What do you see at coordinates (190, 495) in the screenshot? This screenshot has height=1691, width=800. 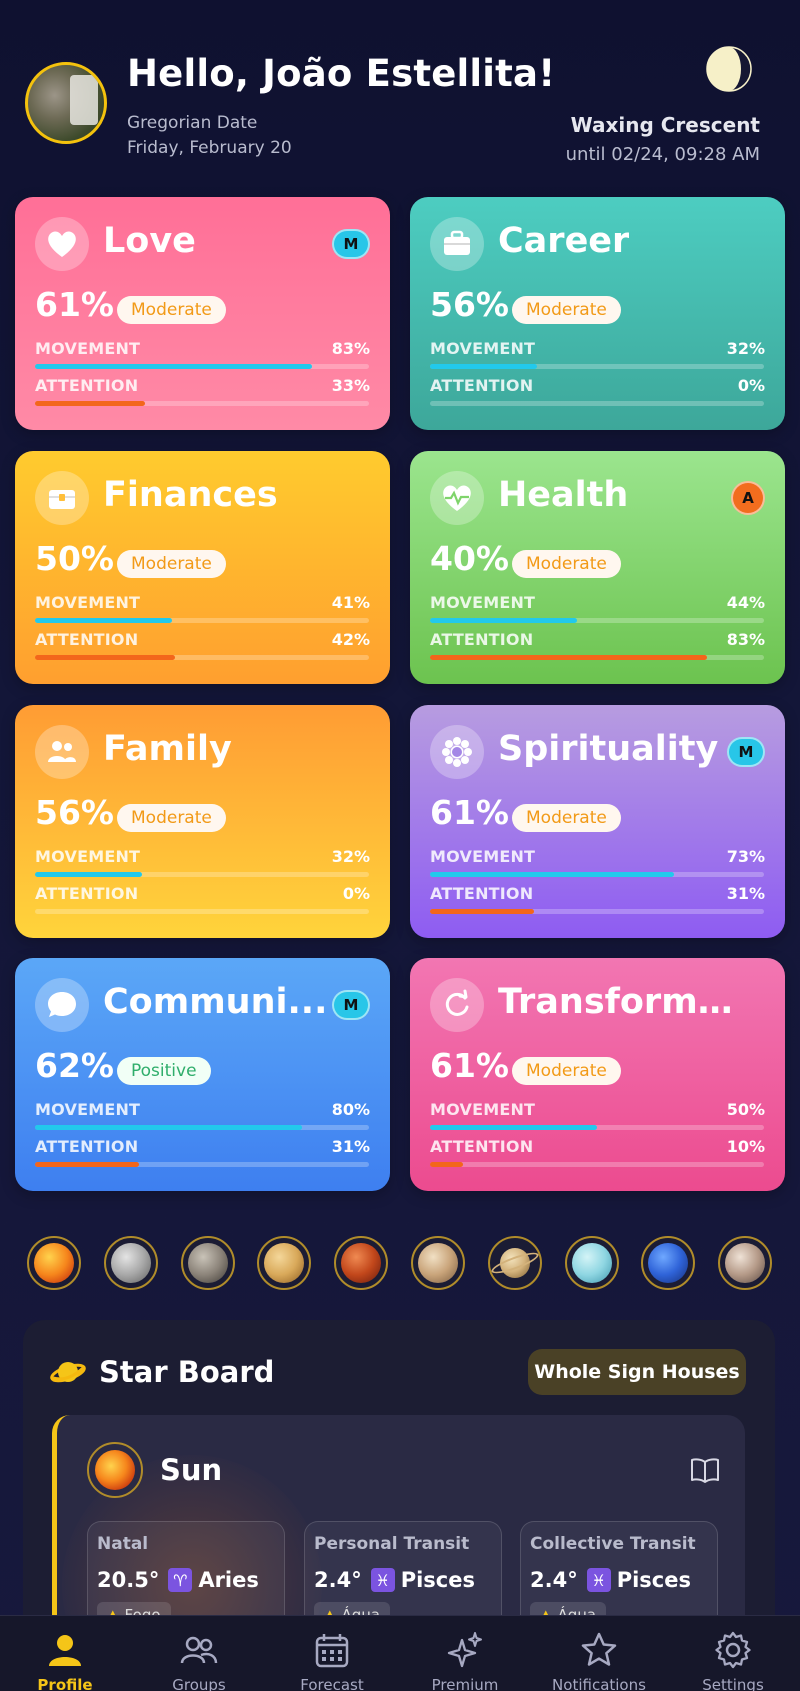 I see `card-title: Finances` at bounding box center [190, 495].